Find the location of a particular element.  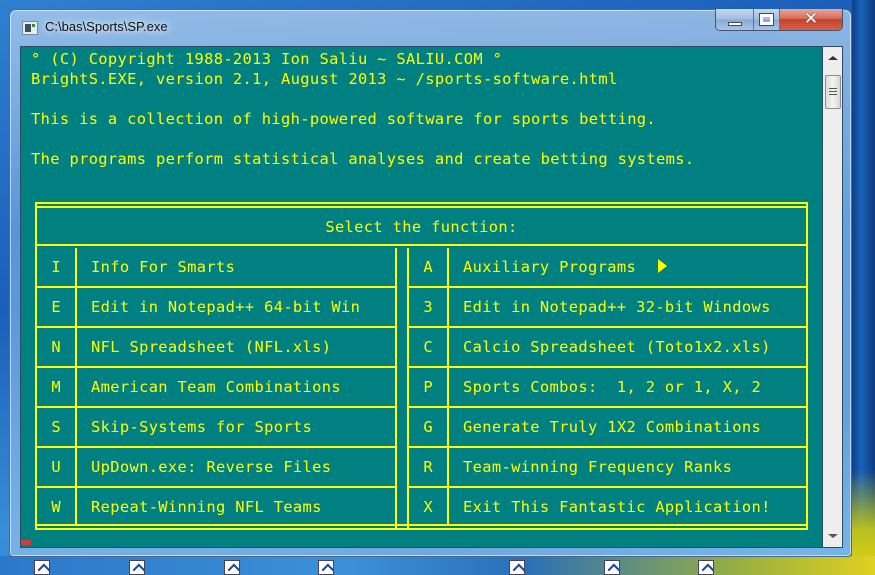

menu-item-edit-64bit: E Edit in Notepad++ 64-bit Win is located at coordinates (216, 308).